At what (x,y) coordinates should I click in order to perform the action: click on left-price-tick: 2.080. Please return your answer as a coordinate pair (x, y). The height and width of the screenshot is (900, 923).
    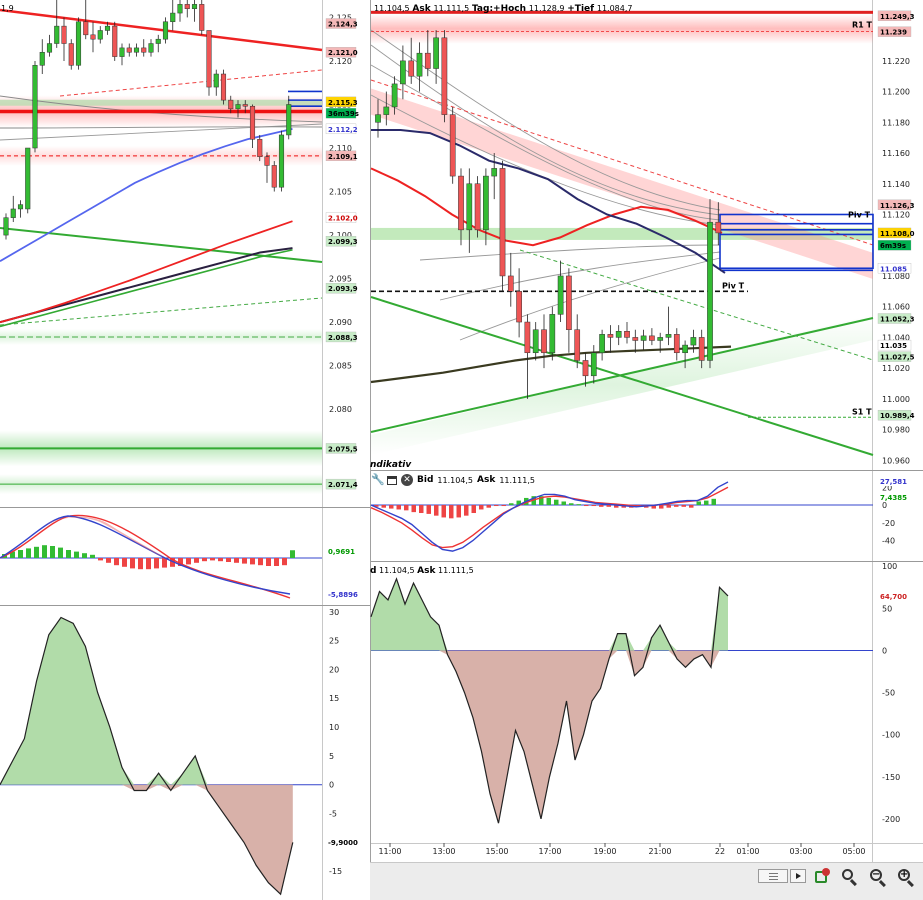
    Looking at the image, I should click on (340, 409).